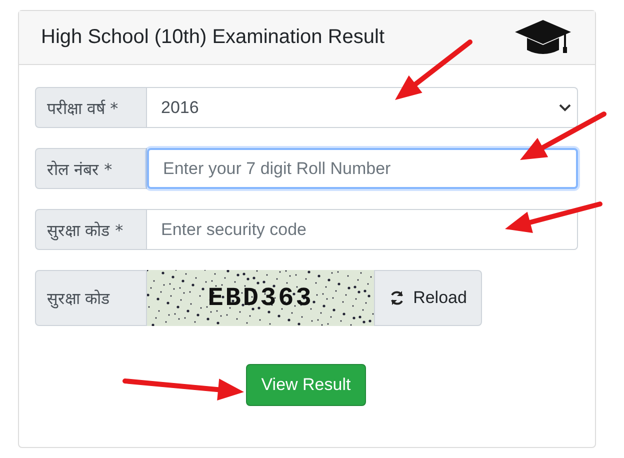  What do you see at coordinates (91, 168) in the screenshot?
I see `field-label: रोल नंबर *` at bounding box center [91, 168].